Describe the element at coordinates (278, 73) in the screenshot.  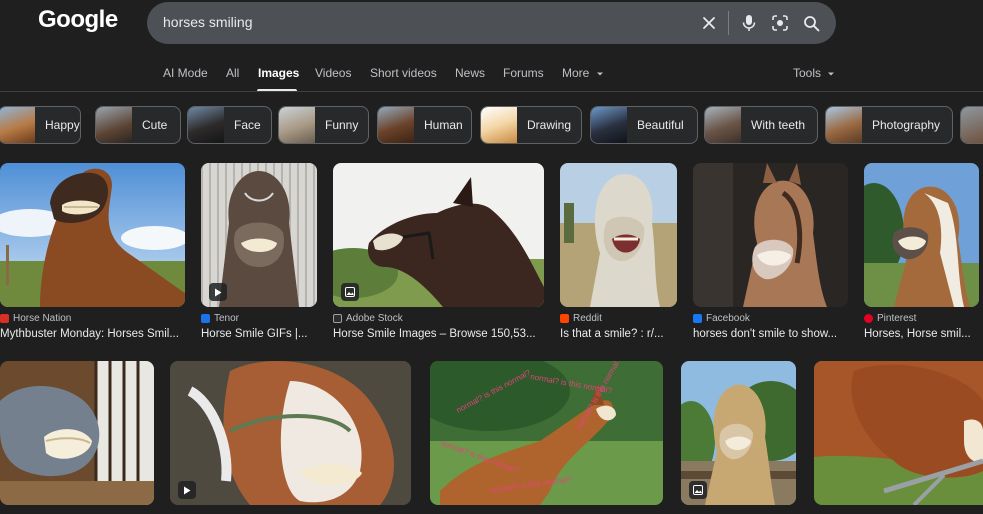
I see `tab-images: Images` at that location.